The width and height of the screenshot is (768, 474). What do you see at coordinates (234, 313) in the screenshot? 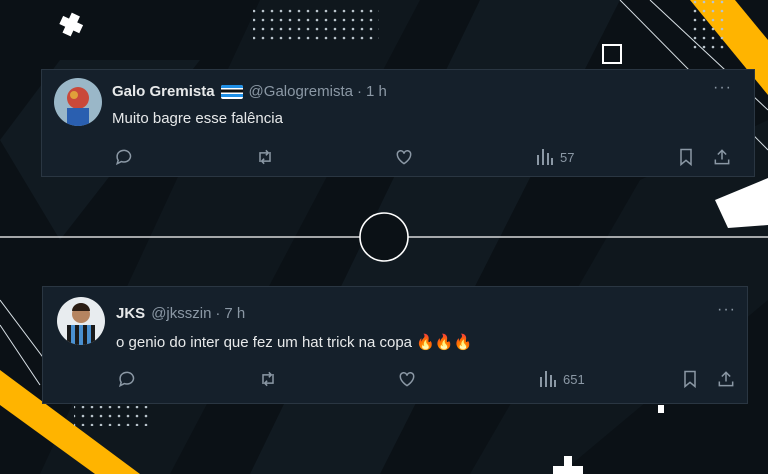
I see `timestamp: 7 h` at bounding box center [234, 313].